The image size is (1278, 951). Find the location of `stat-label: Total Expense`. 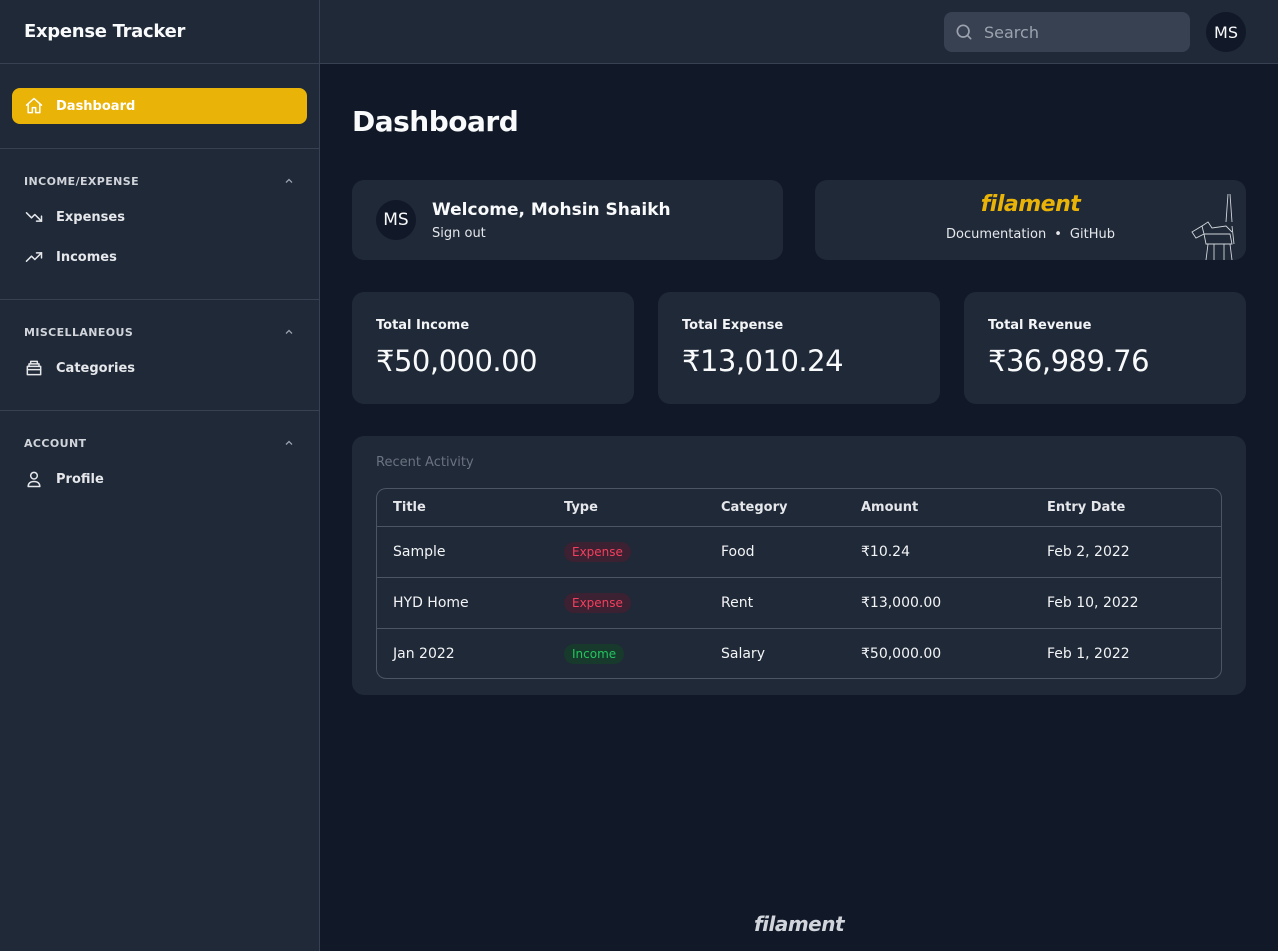

stat-label: Total Expense is located at coordinates (733, 325).